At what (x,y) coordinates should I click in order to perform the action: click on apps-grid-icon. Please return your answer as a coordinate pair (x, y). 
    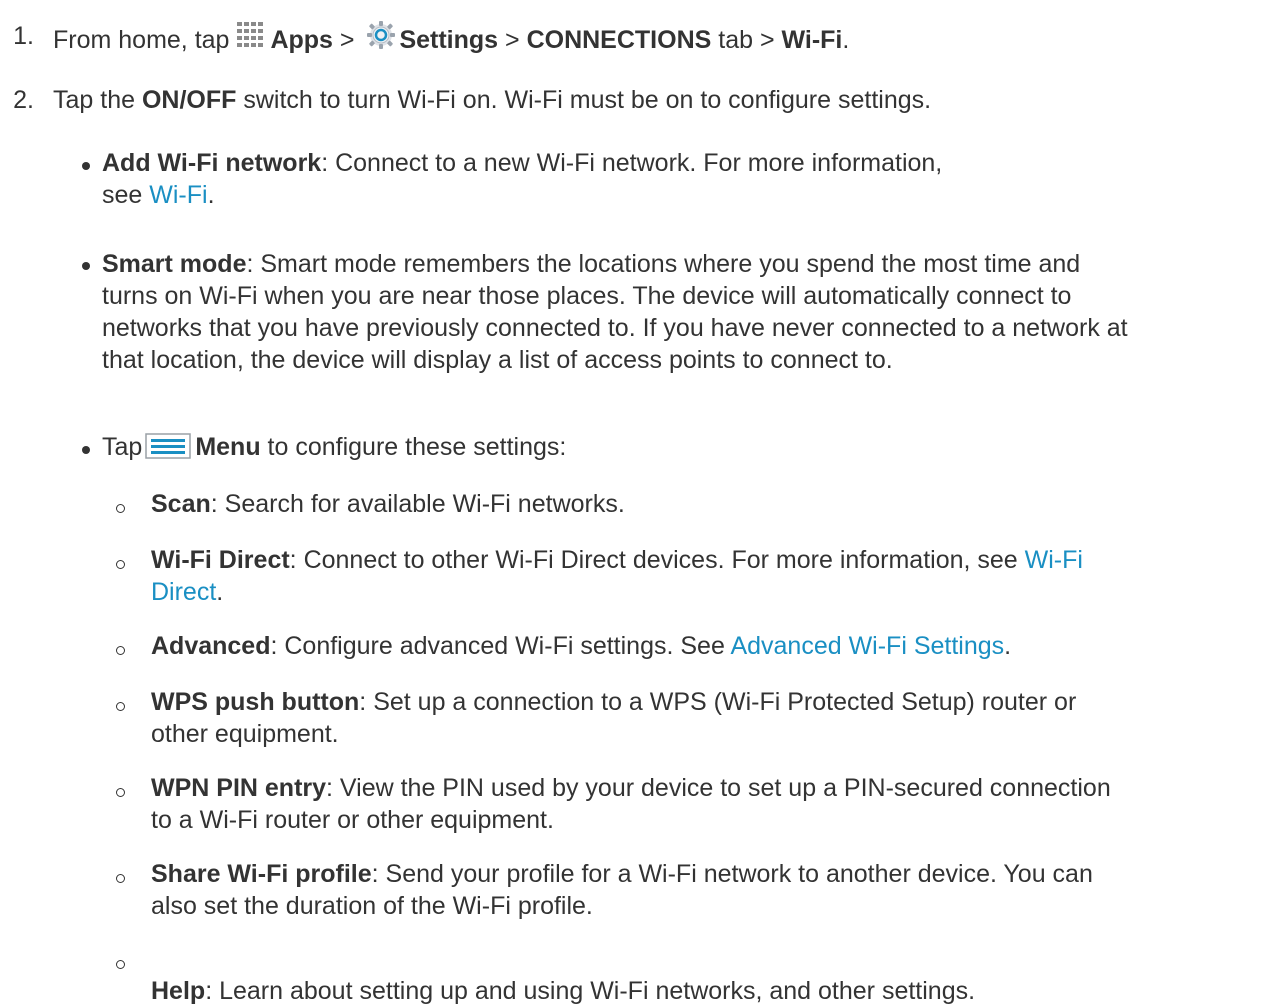
    Looking at the image, I should click on (251, 35).